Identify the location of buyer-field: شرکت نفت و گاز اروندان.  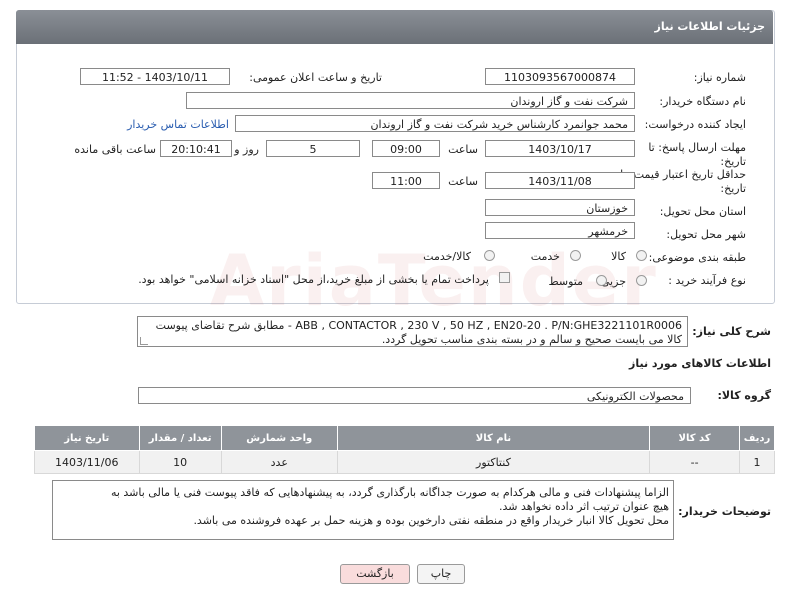
(410, 100).